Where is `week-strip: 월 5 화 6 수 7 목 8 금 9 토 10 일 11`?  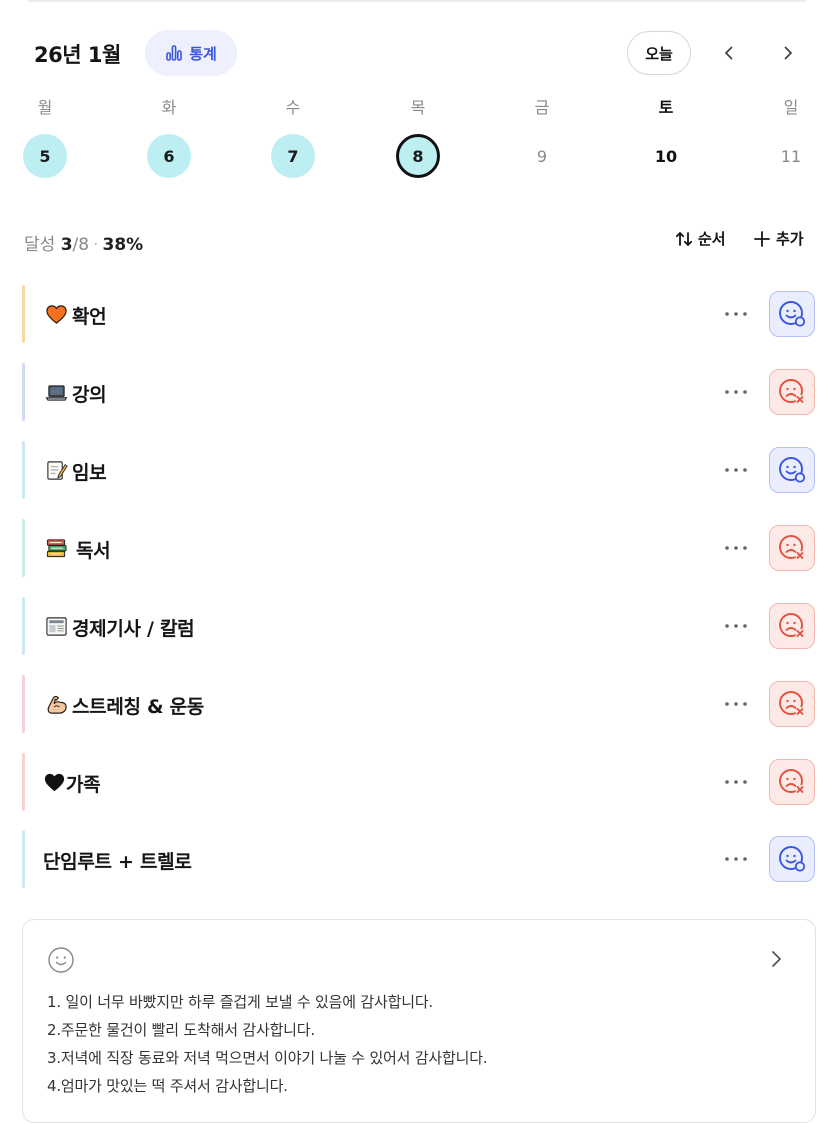 week-strip: 월 5 화 6 수 7 목 8 금 9 토 10 일 11 is located at coordinates (413, 139).